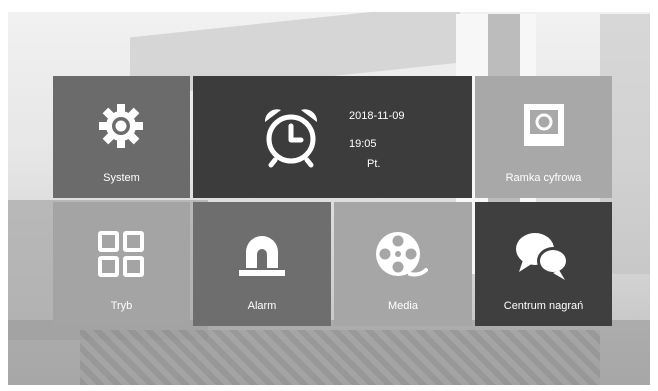  I want to click on screen-bezel-right, so click(654, 195).